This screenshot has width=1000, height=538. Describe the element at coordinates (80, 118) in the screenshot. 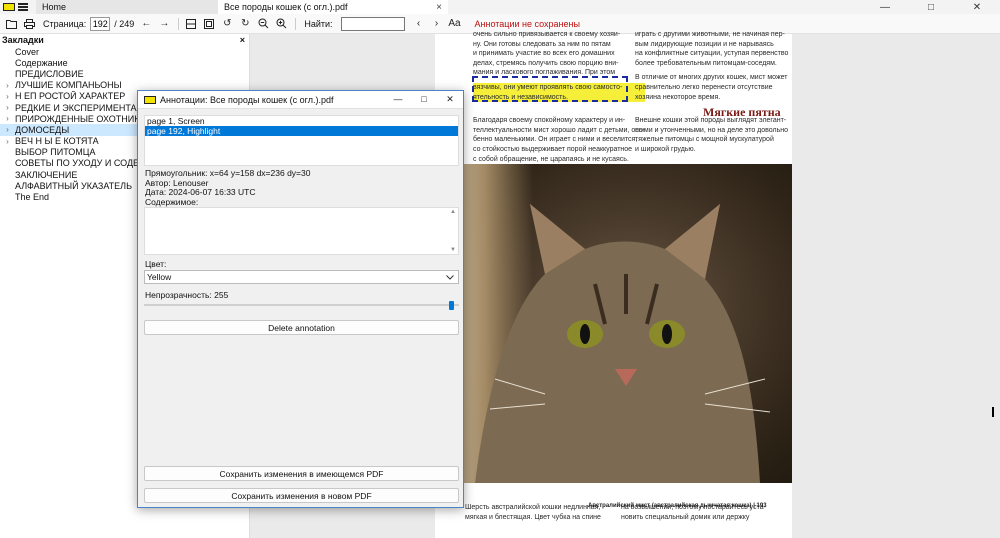

I see `bookmark-label: ПРИРОЖДЕННЫЕ ОХОТНИКИ` at that location.